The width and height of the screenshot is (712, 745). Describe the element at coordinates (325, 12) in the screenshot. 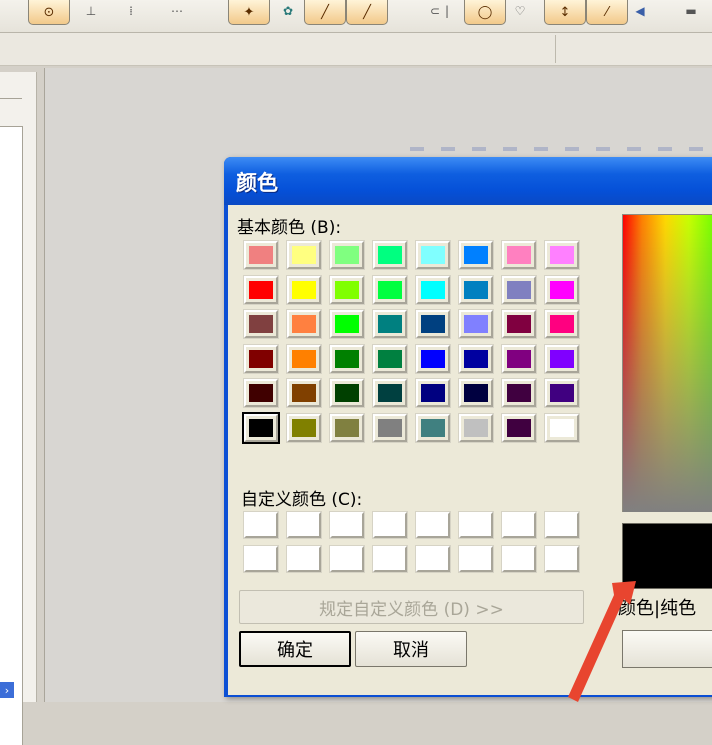

I see `toolbar-button-7: ╱` at that location.